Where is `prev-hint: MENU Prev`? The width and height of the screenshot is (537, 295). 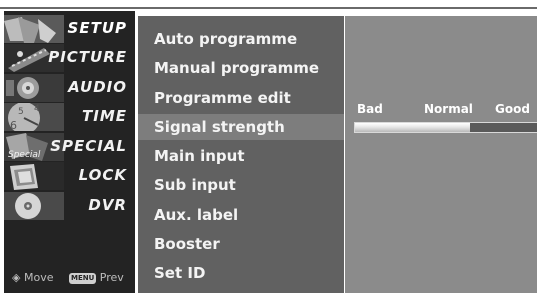
prev-hint: MENU Prev is located at coordinates (96, 277).